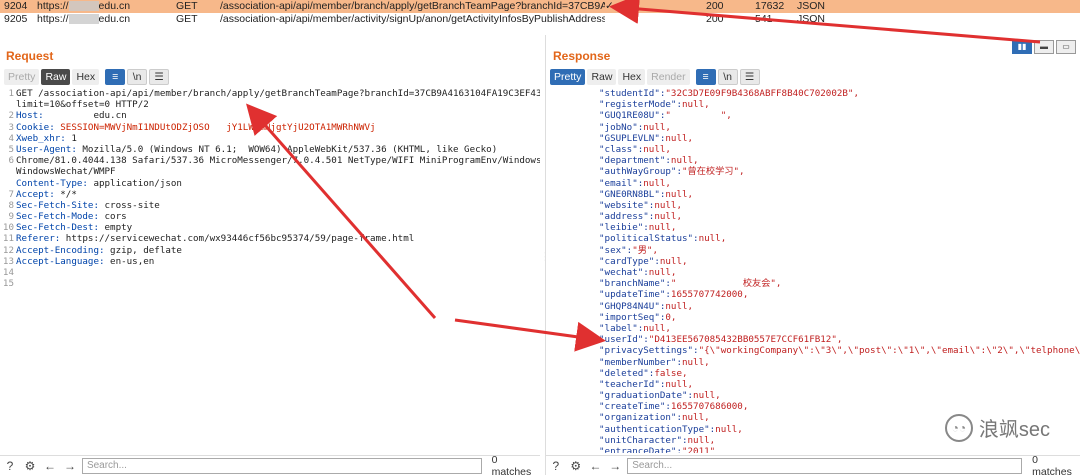  I want to click on request-line: Accept-Encoding: gzip, deflate, so click(99, 250).